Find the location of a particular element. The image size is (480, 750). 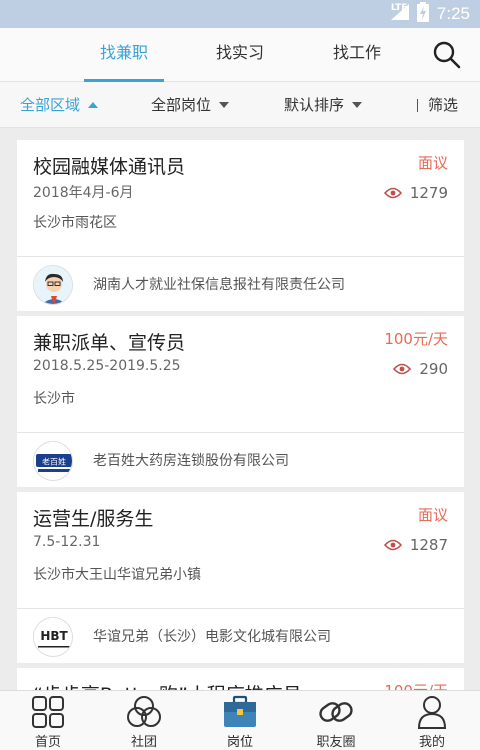

job-title: 兼职派单、宣传员 is located at coordinates (109, 343).